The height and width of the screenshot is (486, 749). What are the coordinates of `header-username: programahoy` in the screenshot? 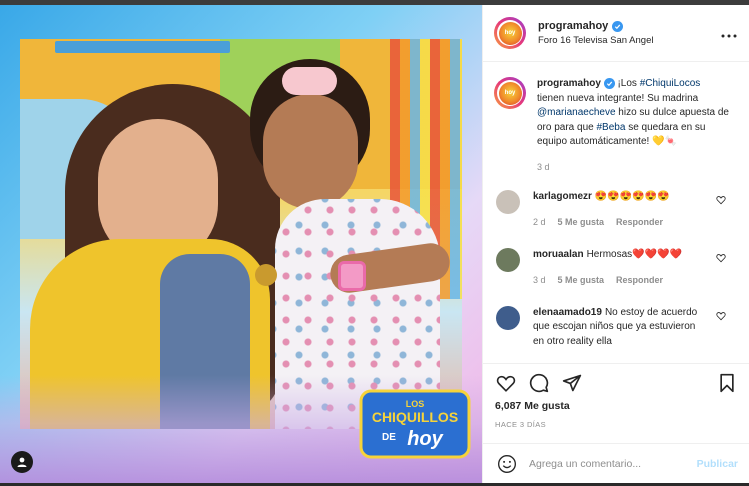 It's located at (573, 26).